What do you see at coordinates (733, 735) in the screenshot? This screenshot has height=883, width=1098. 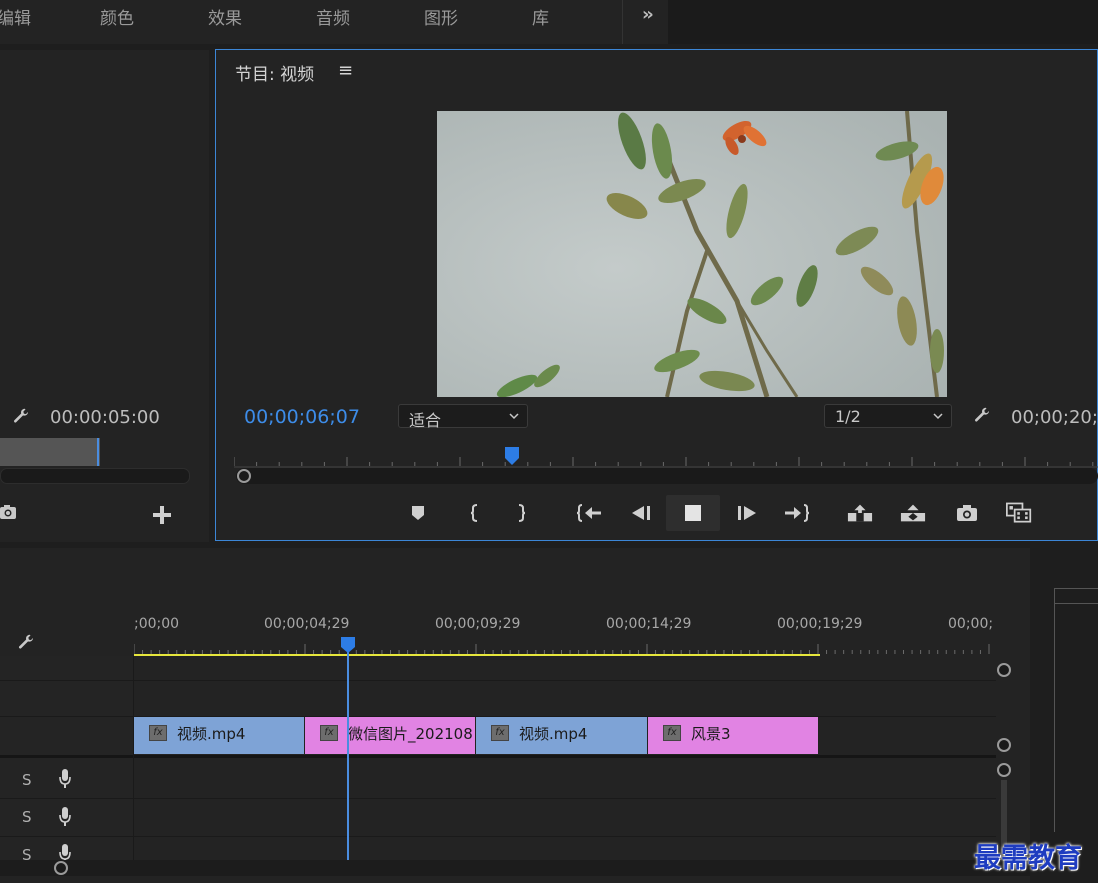 I see `timeline-clip: fx 风景3` at bounding box center [733, 735].